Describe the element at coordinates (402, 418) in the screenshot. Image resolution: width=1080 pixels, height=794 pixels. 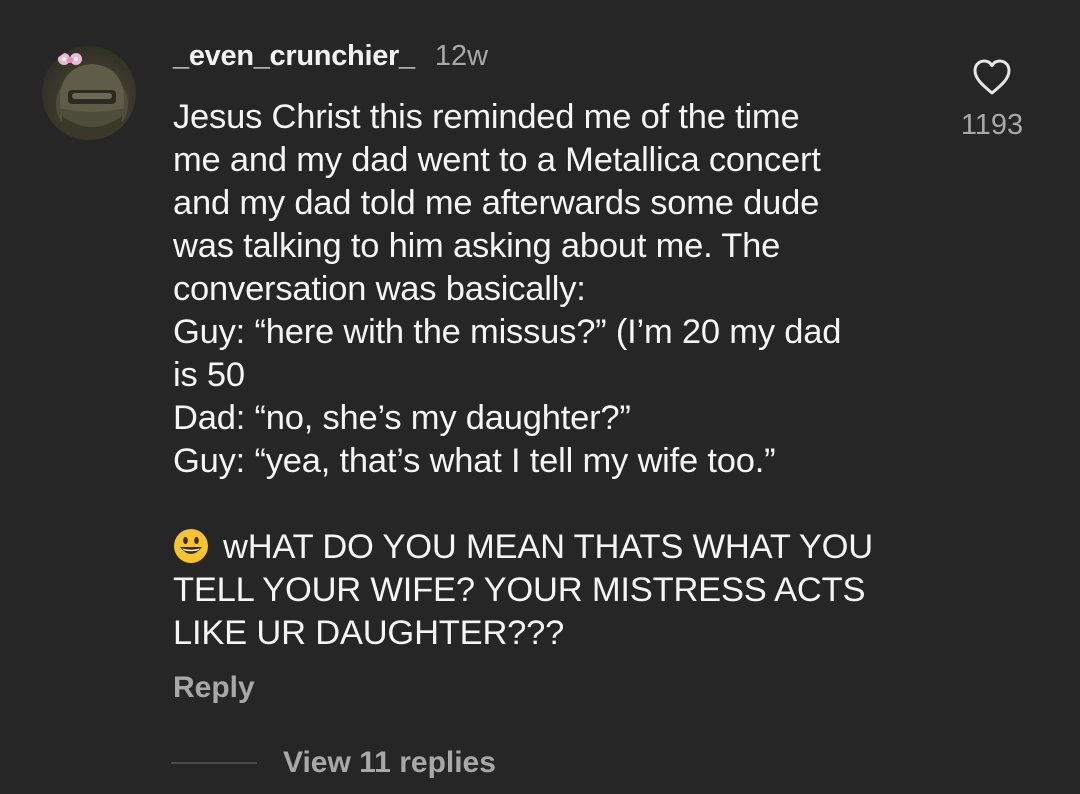
I see `comment-line: Dad: “no, she’s my daughter?”` at that location.